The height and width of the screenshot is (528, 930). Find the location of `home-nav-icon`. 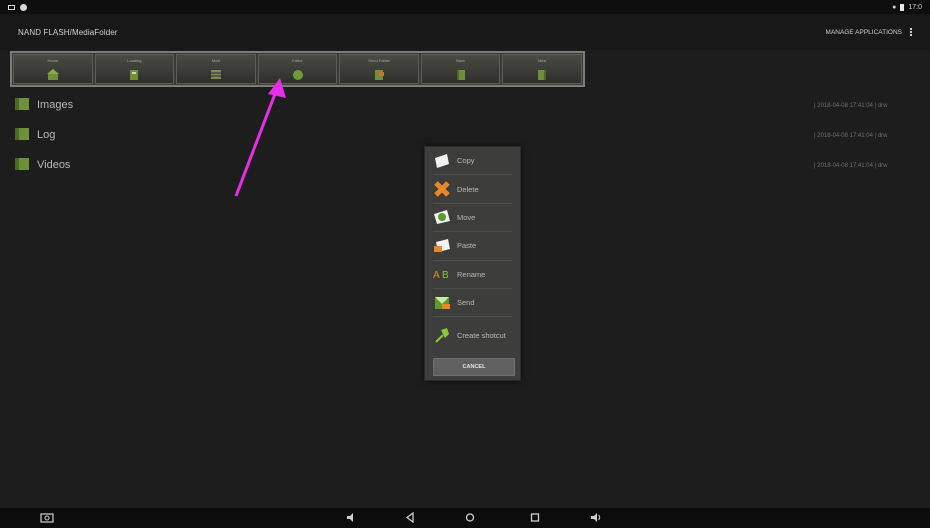

home-nav-icon is located at coordinates (470, 517).